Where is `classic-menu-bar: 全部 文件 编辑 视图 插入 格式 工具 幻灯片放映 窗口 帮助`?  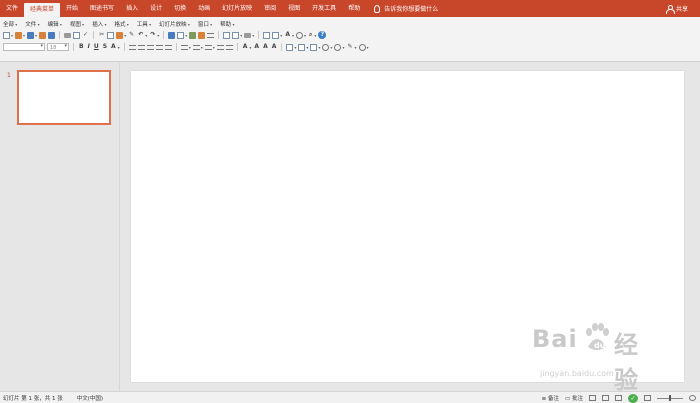 classic-menu-bar: 全部 文件 编辑 视图 插入 格式 工具 幻灯片放映 窗口 帮助 is located at coordinates (118, 23).